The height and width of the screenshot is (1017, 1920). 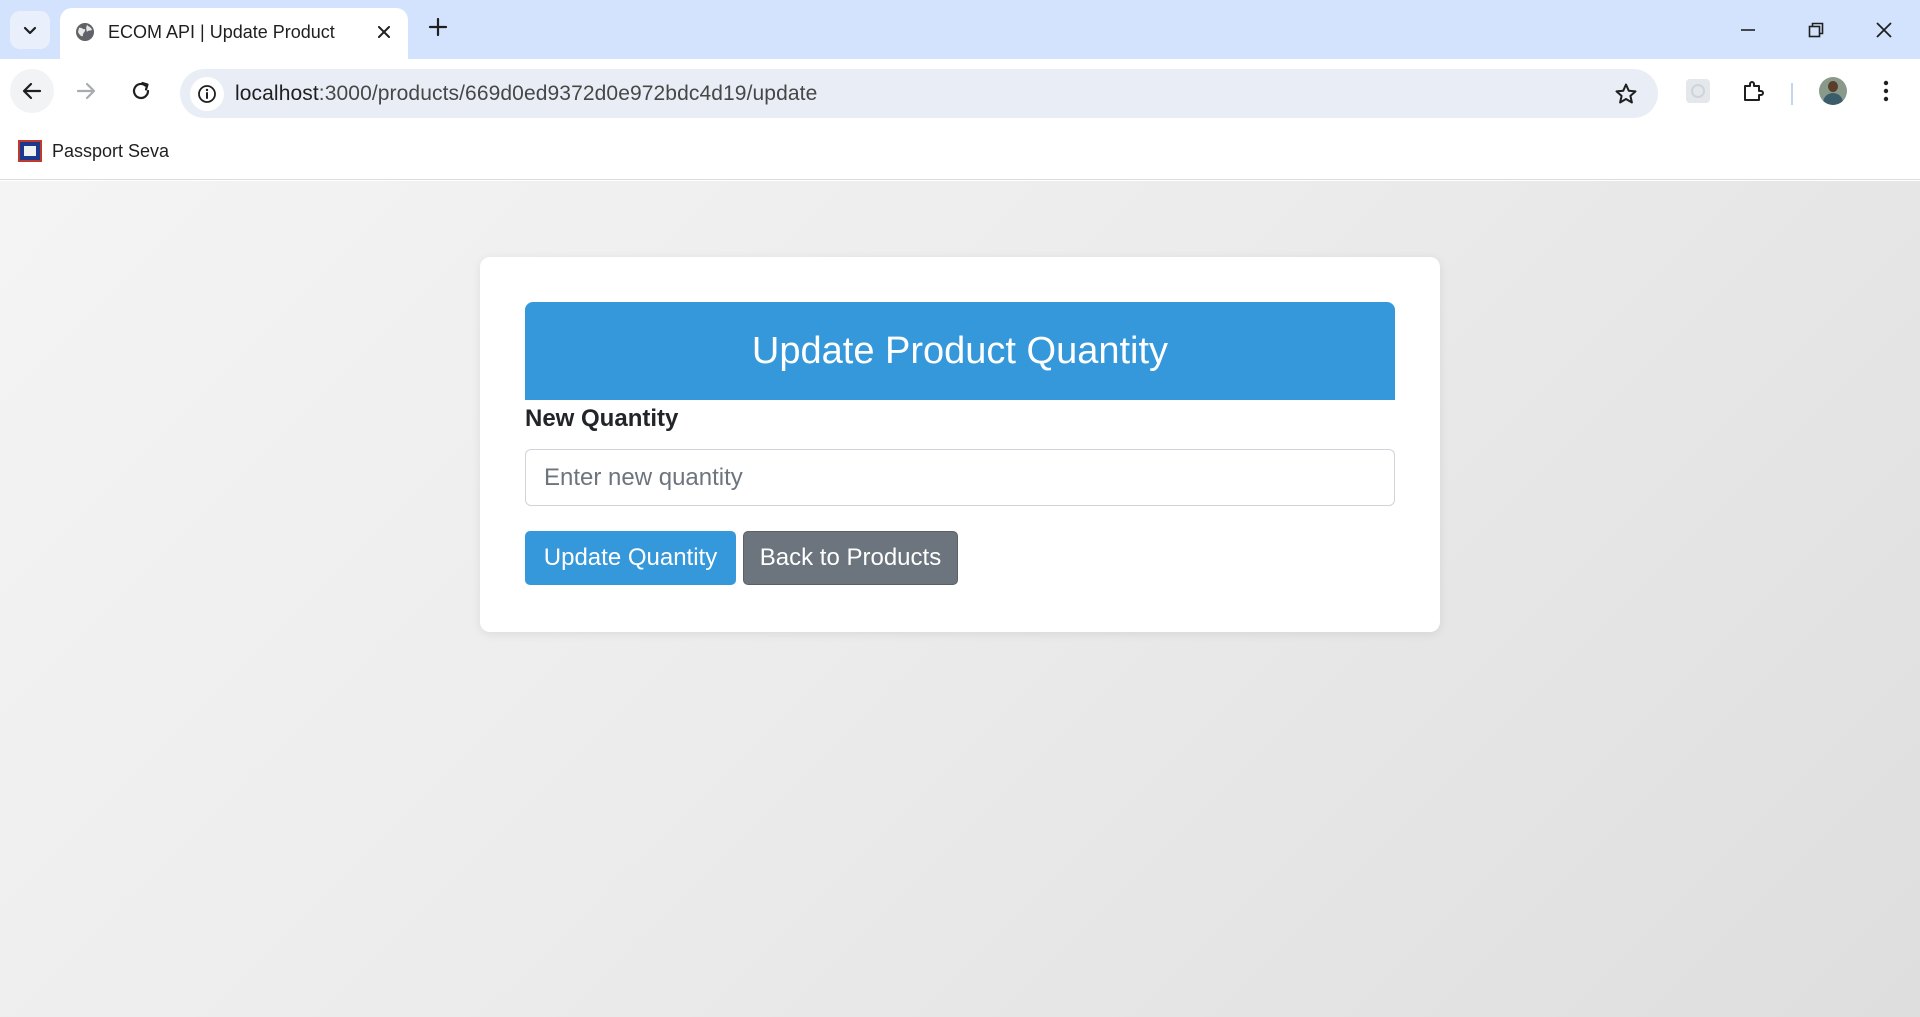 I want to click on site-info-button, so click(x=207, y=94).